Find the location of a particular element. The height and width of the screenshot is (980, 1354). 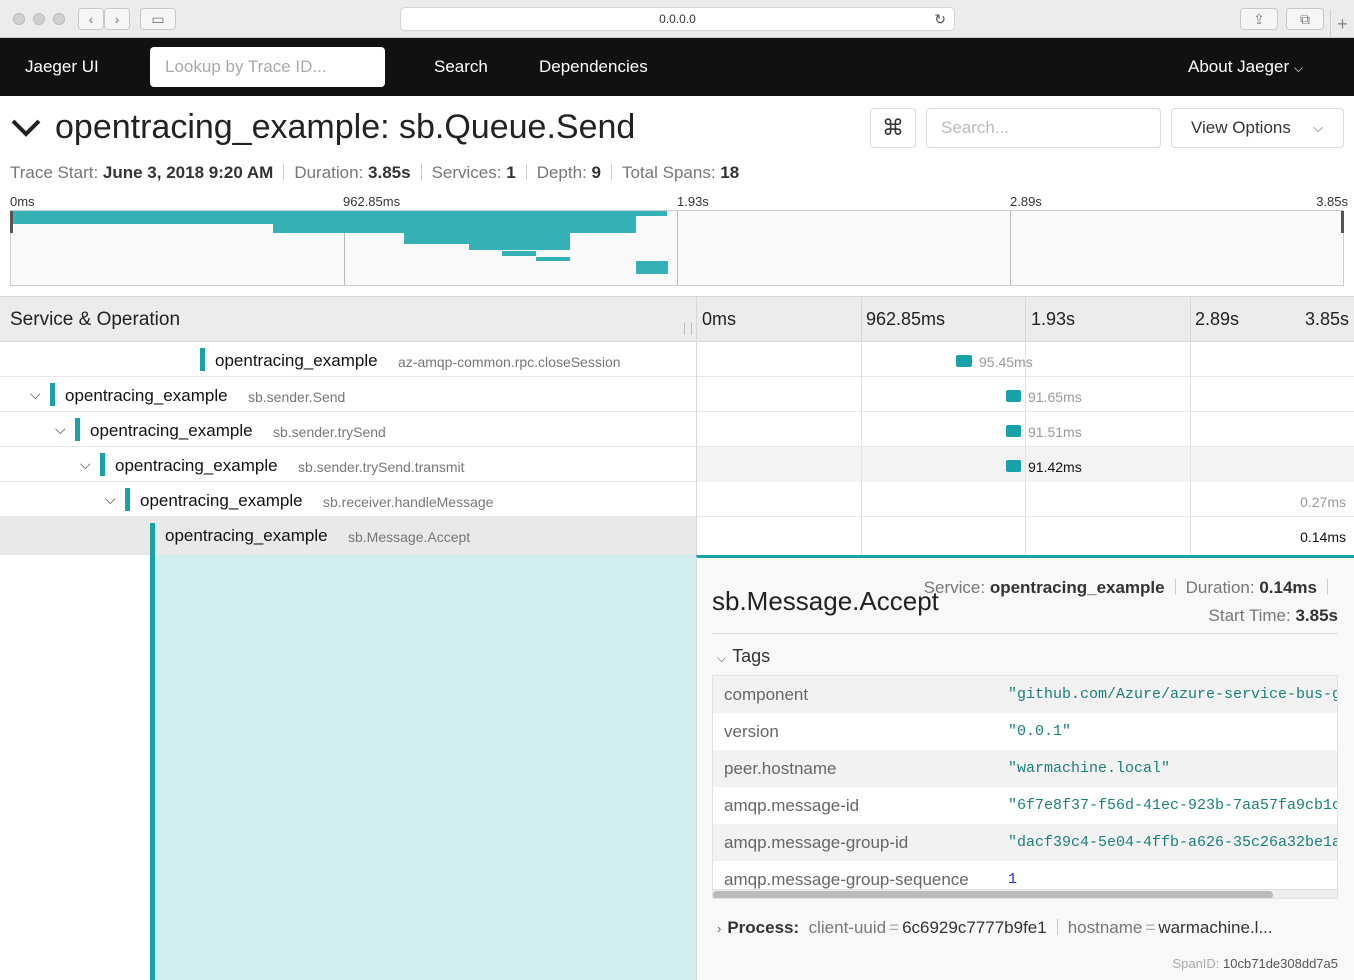

span-timeline: 0.27ms is located at coordinates (1025, 499).